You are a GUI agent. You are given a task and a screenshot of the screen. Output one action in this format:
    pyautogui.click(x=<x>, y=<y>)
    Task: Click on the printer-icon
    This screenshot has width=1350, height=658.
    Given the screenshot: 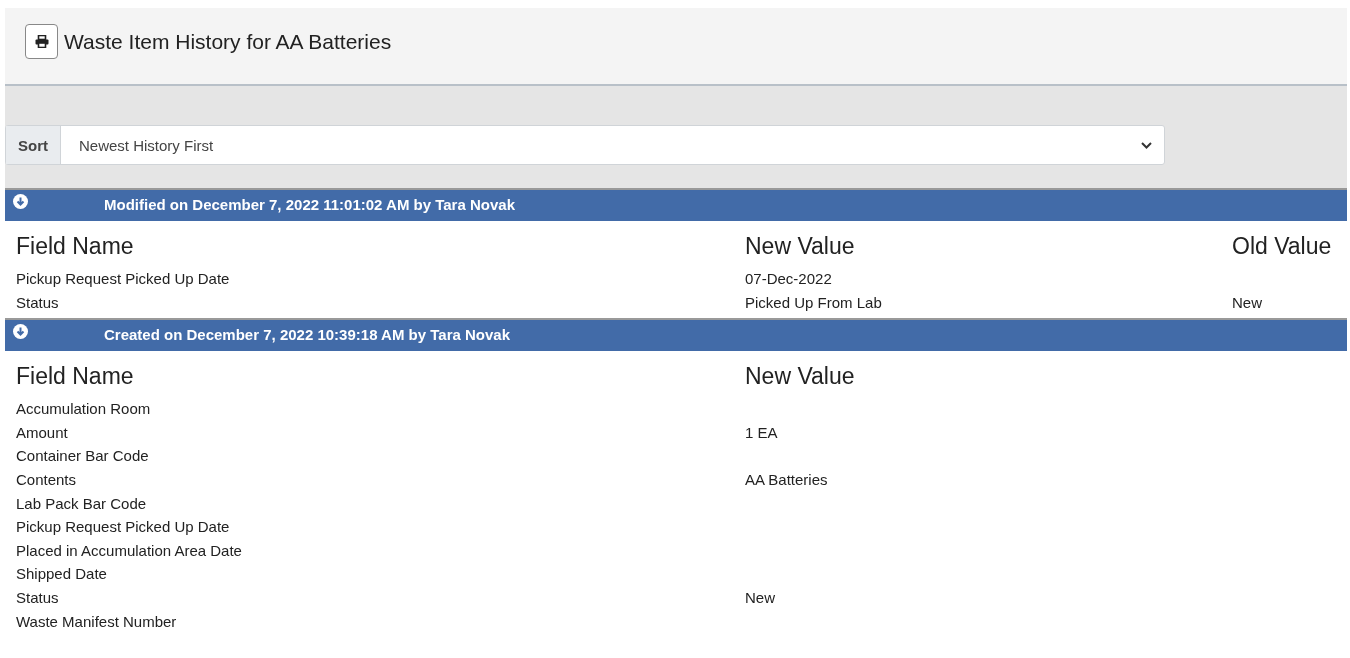 What is the action you would take?
    pyautogui.click(x=41, y=41)
    